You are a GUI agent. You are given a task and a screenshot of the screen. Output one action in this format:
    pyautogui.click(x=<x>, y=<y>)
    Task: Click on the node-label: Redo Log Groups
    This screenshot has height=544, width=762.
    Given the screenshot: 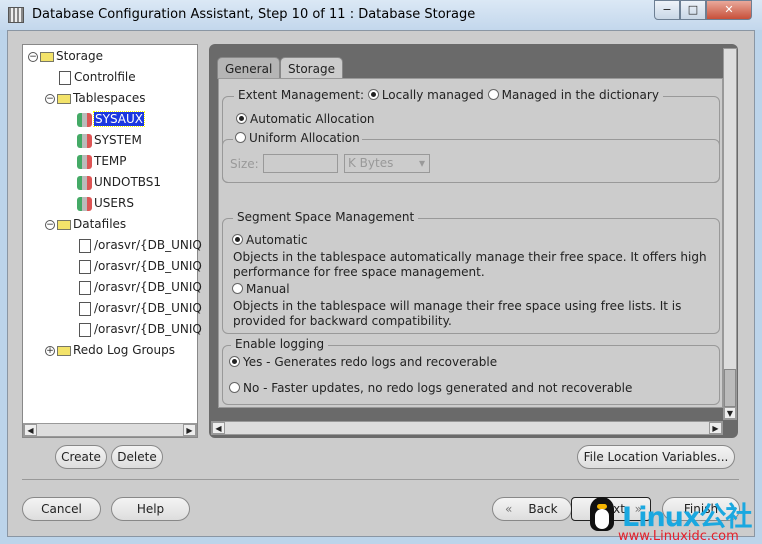 What is the action you would take?
    pyautogui.click(x=124, y=350)
    